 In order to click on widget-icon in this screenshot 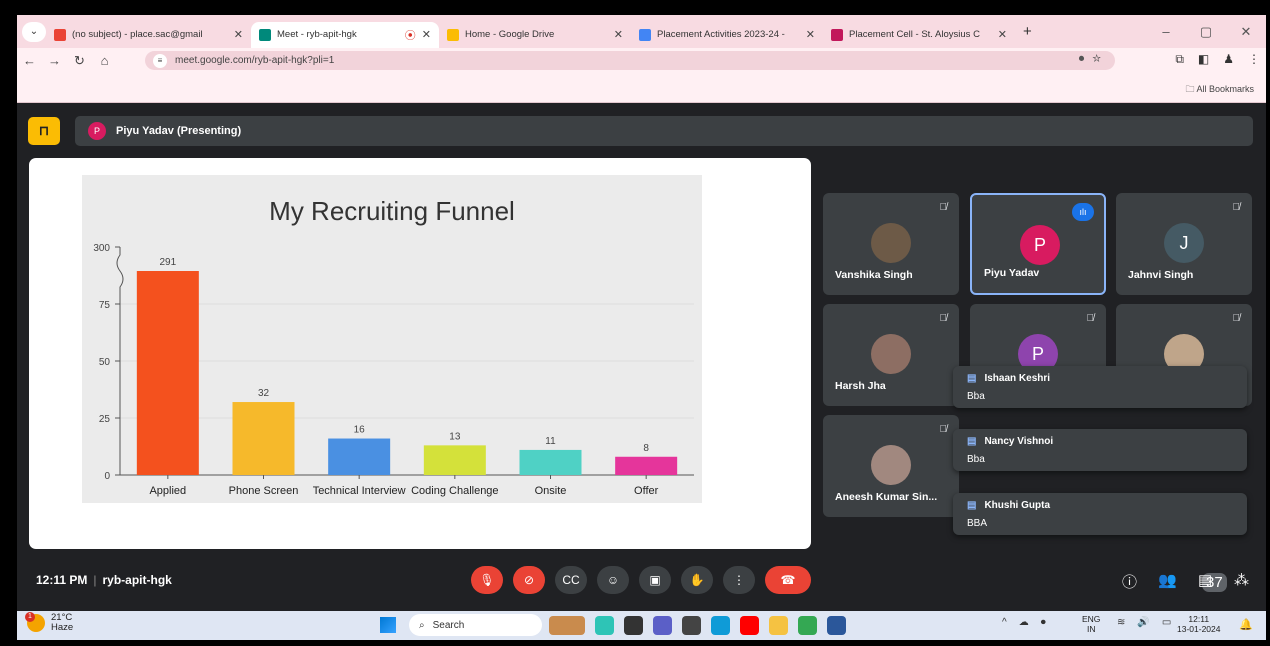, I will do `click(567, 625)`.